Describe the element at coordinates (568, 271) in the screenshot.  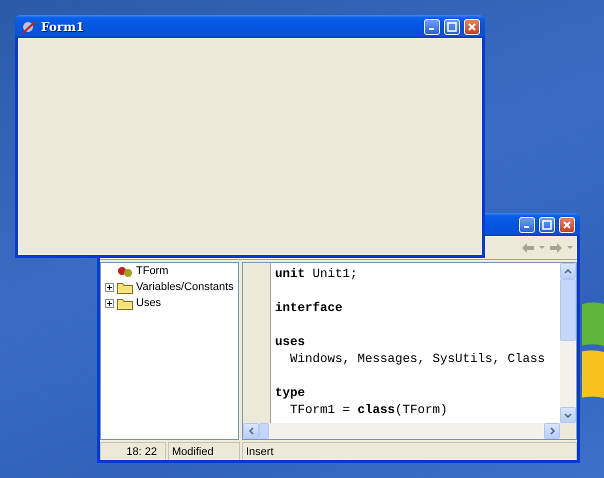
I see `up-chevron-icon` at that location.